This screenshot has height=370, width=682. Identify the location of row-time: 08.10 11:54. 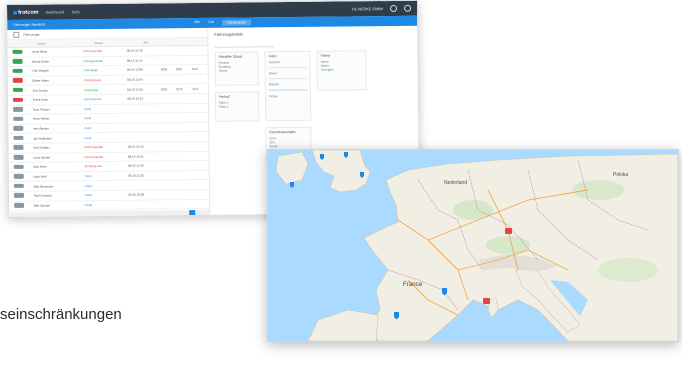
(135, 156).